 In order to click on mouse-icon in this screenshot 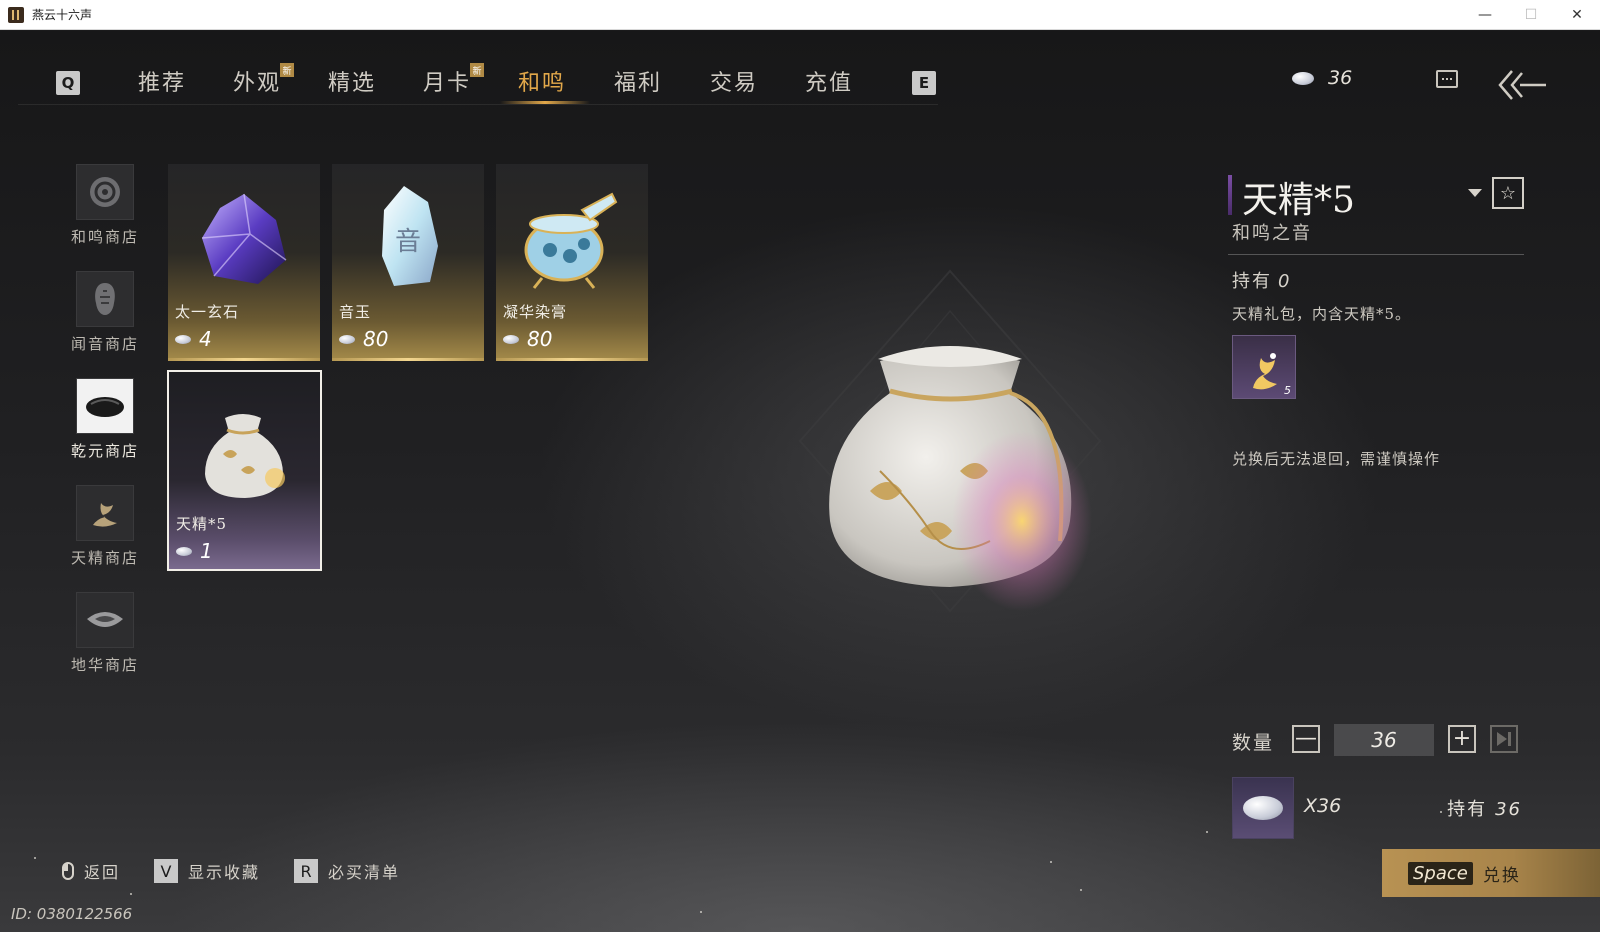, I will do `click(68, 871)`.